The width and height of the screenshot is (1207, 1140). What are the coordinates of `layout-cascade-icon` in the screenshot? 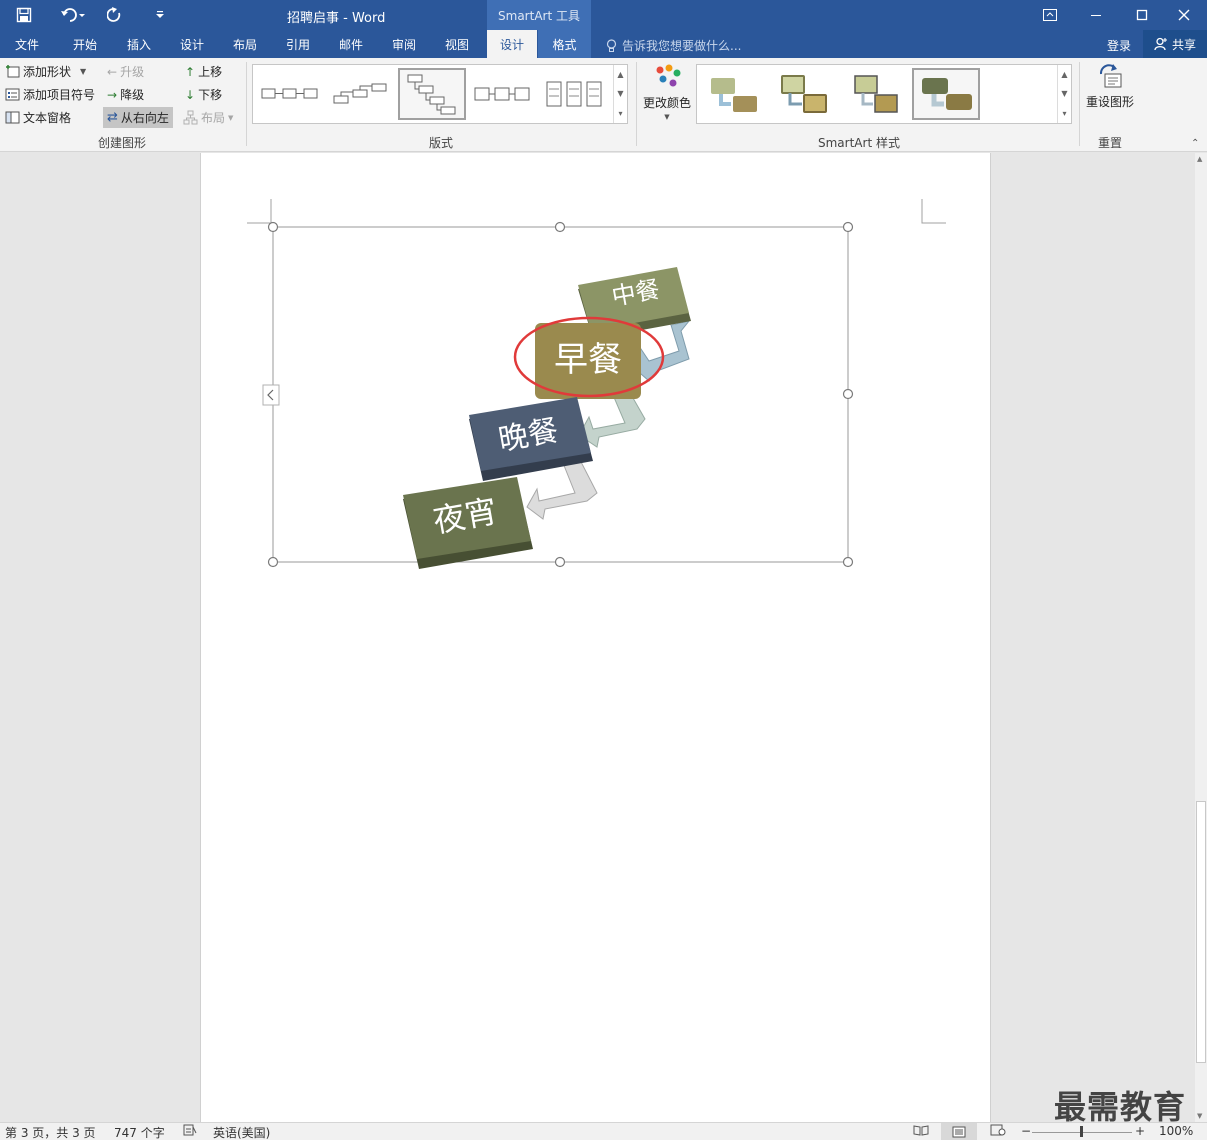 It's located at (431, 94).